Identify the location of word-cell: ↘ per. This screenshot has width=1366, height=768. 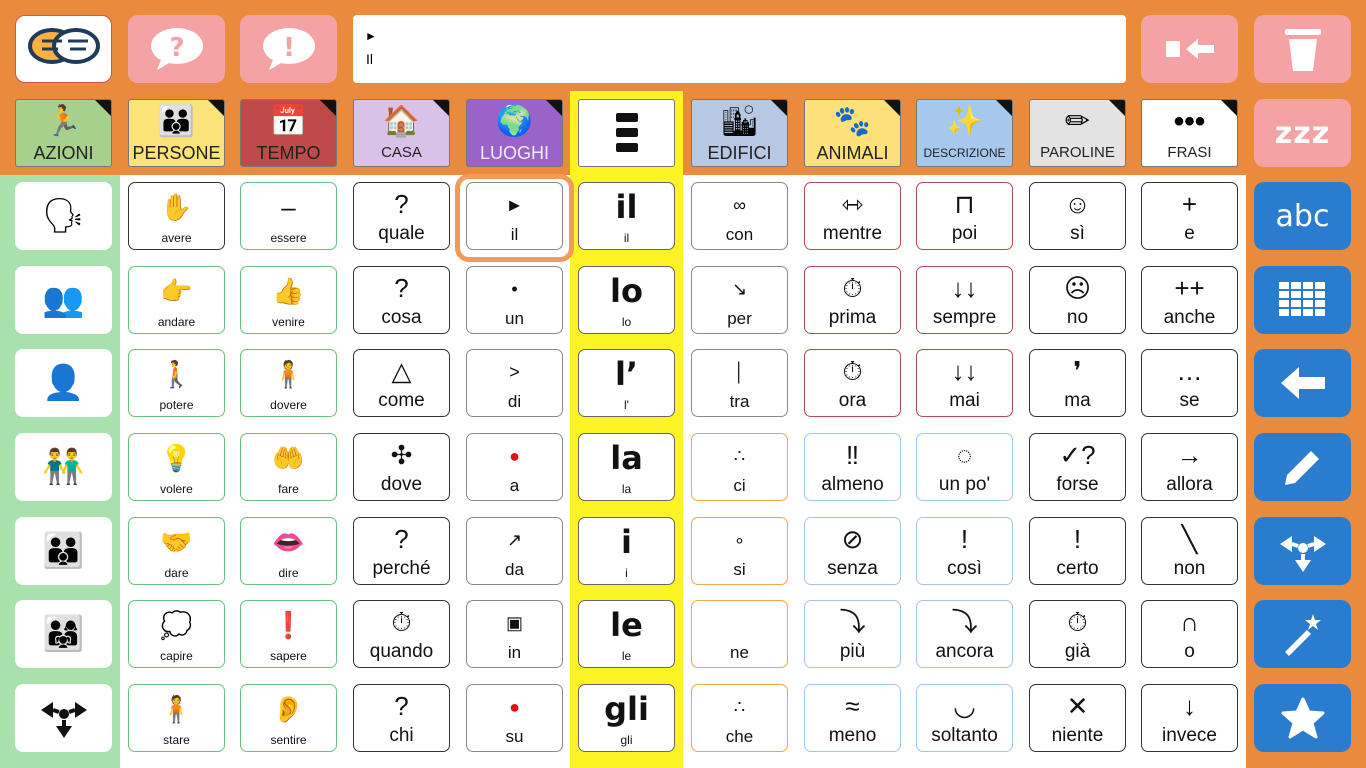
(739, 300).